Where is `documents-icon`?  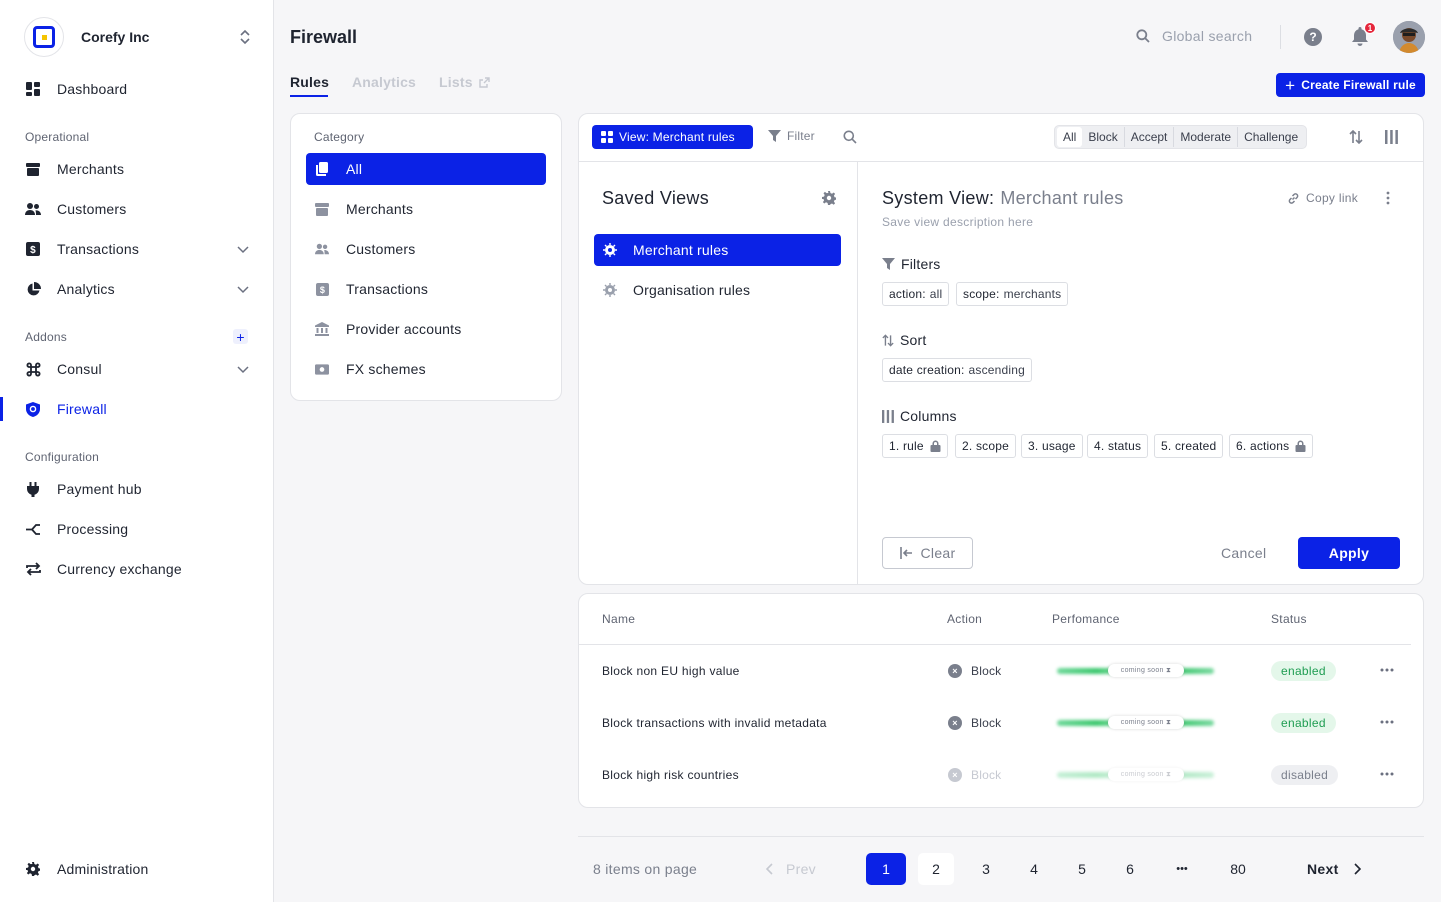
documents-icon is located at coordinates (322, 169).